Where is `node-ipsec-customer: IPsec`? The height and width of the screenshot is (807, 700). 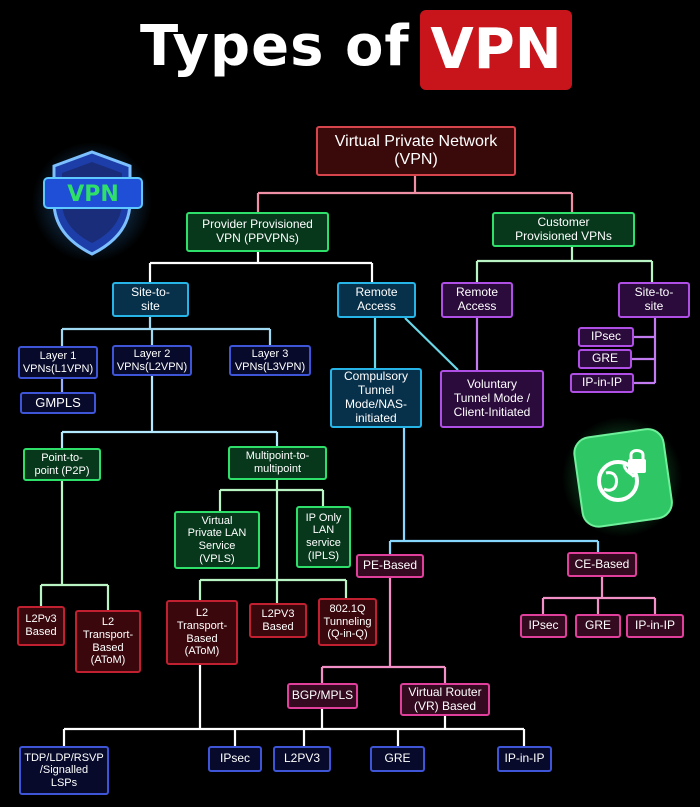
node-ipsec-customer: IPsec is located at coordinates (606, 337).